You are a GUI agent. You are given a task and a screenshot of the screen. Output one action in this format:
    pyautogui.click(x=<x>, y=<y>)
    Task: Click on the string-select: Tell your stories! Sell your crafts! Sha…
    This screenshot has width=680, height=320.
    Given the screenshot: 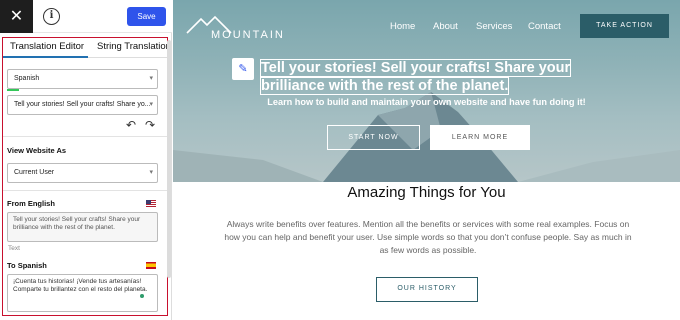 What is the action you would take?
    pyautogui.click(x=82, y=105)
    